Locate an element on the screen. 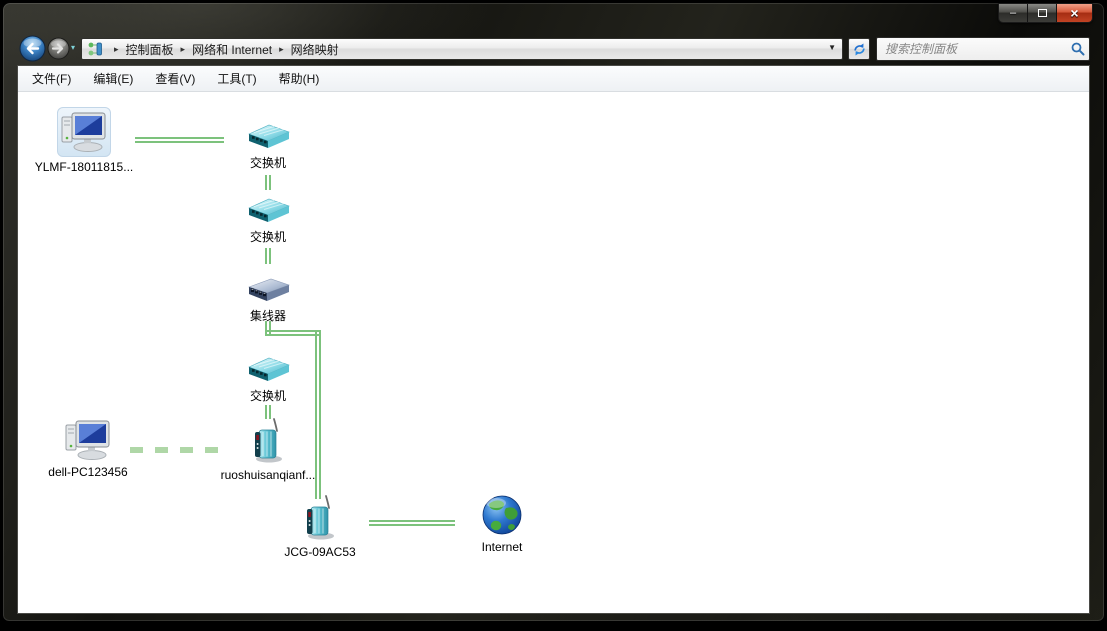 The width and height of the screenshot is (1107, 631). close-icon: × is located at coordinates (1074, 13).